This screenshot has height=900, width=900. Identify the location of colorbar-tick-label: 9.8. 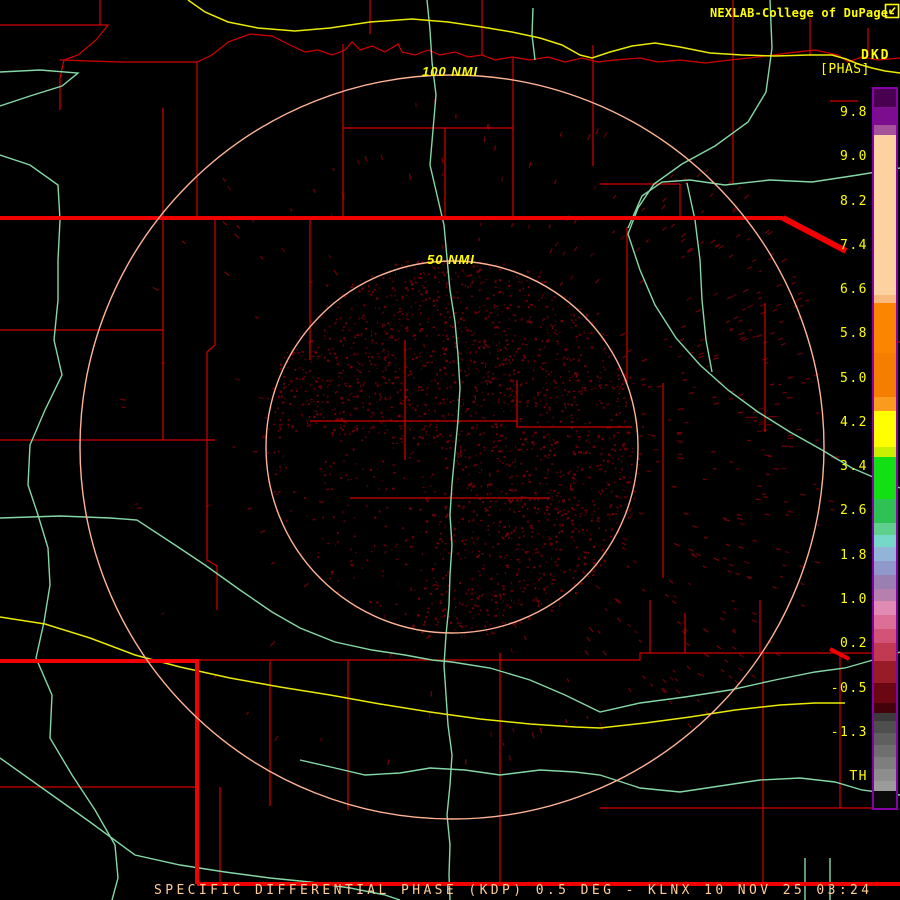
(854, 112).